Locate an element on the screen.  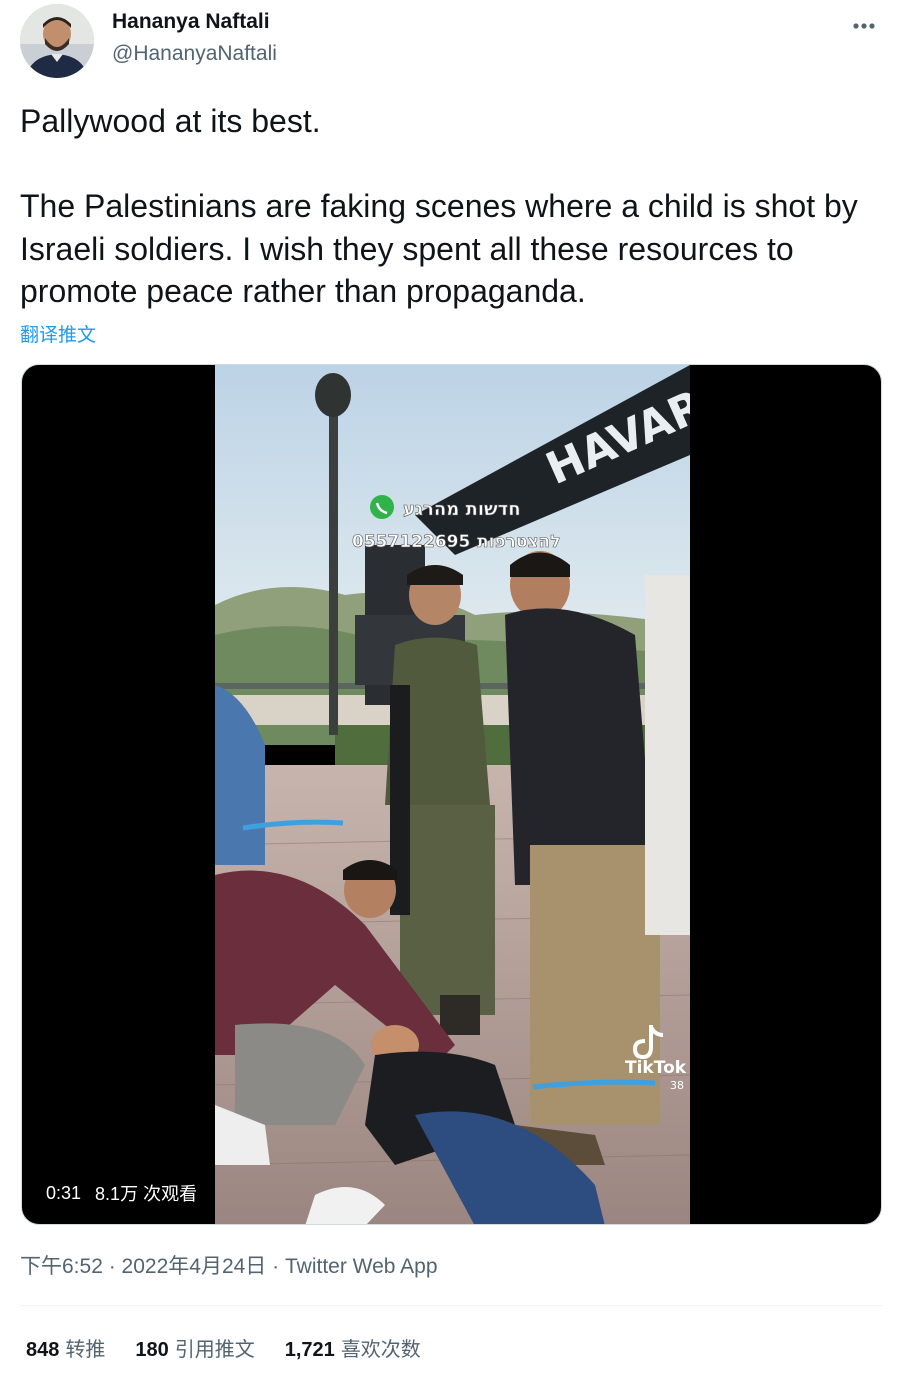
tweet-header: Hananya Naftali @HananyaNaftali is located at coordinates (451, 41).